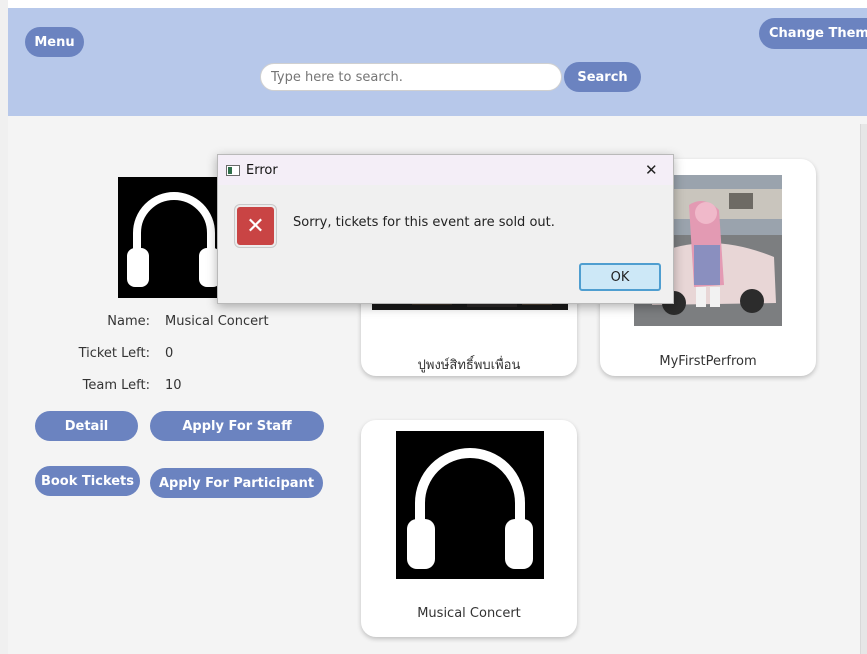 The width and height of the screenshot is (867, 654). I want to click on ok-button: OK, so click(620, 277).